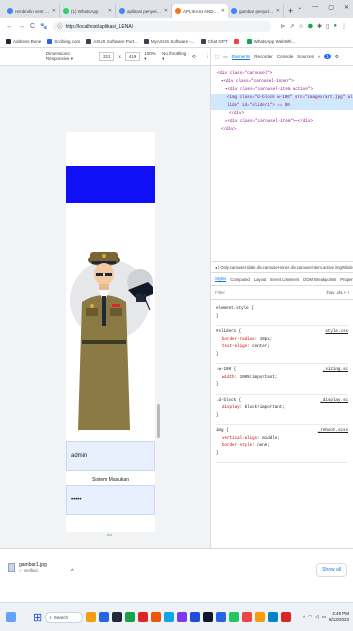 This screenshot has width=353, height=631. Describe the element at coordinates (161, 26) in the screenshot. I see `address-bar: ⓘ http://localhost/aplikasi_LENA/` at that location.